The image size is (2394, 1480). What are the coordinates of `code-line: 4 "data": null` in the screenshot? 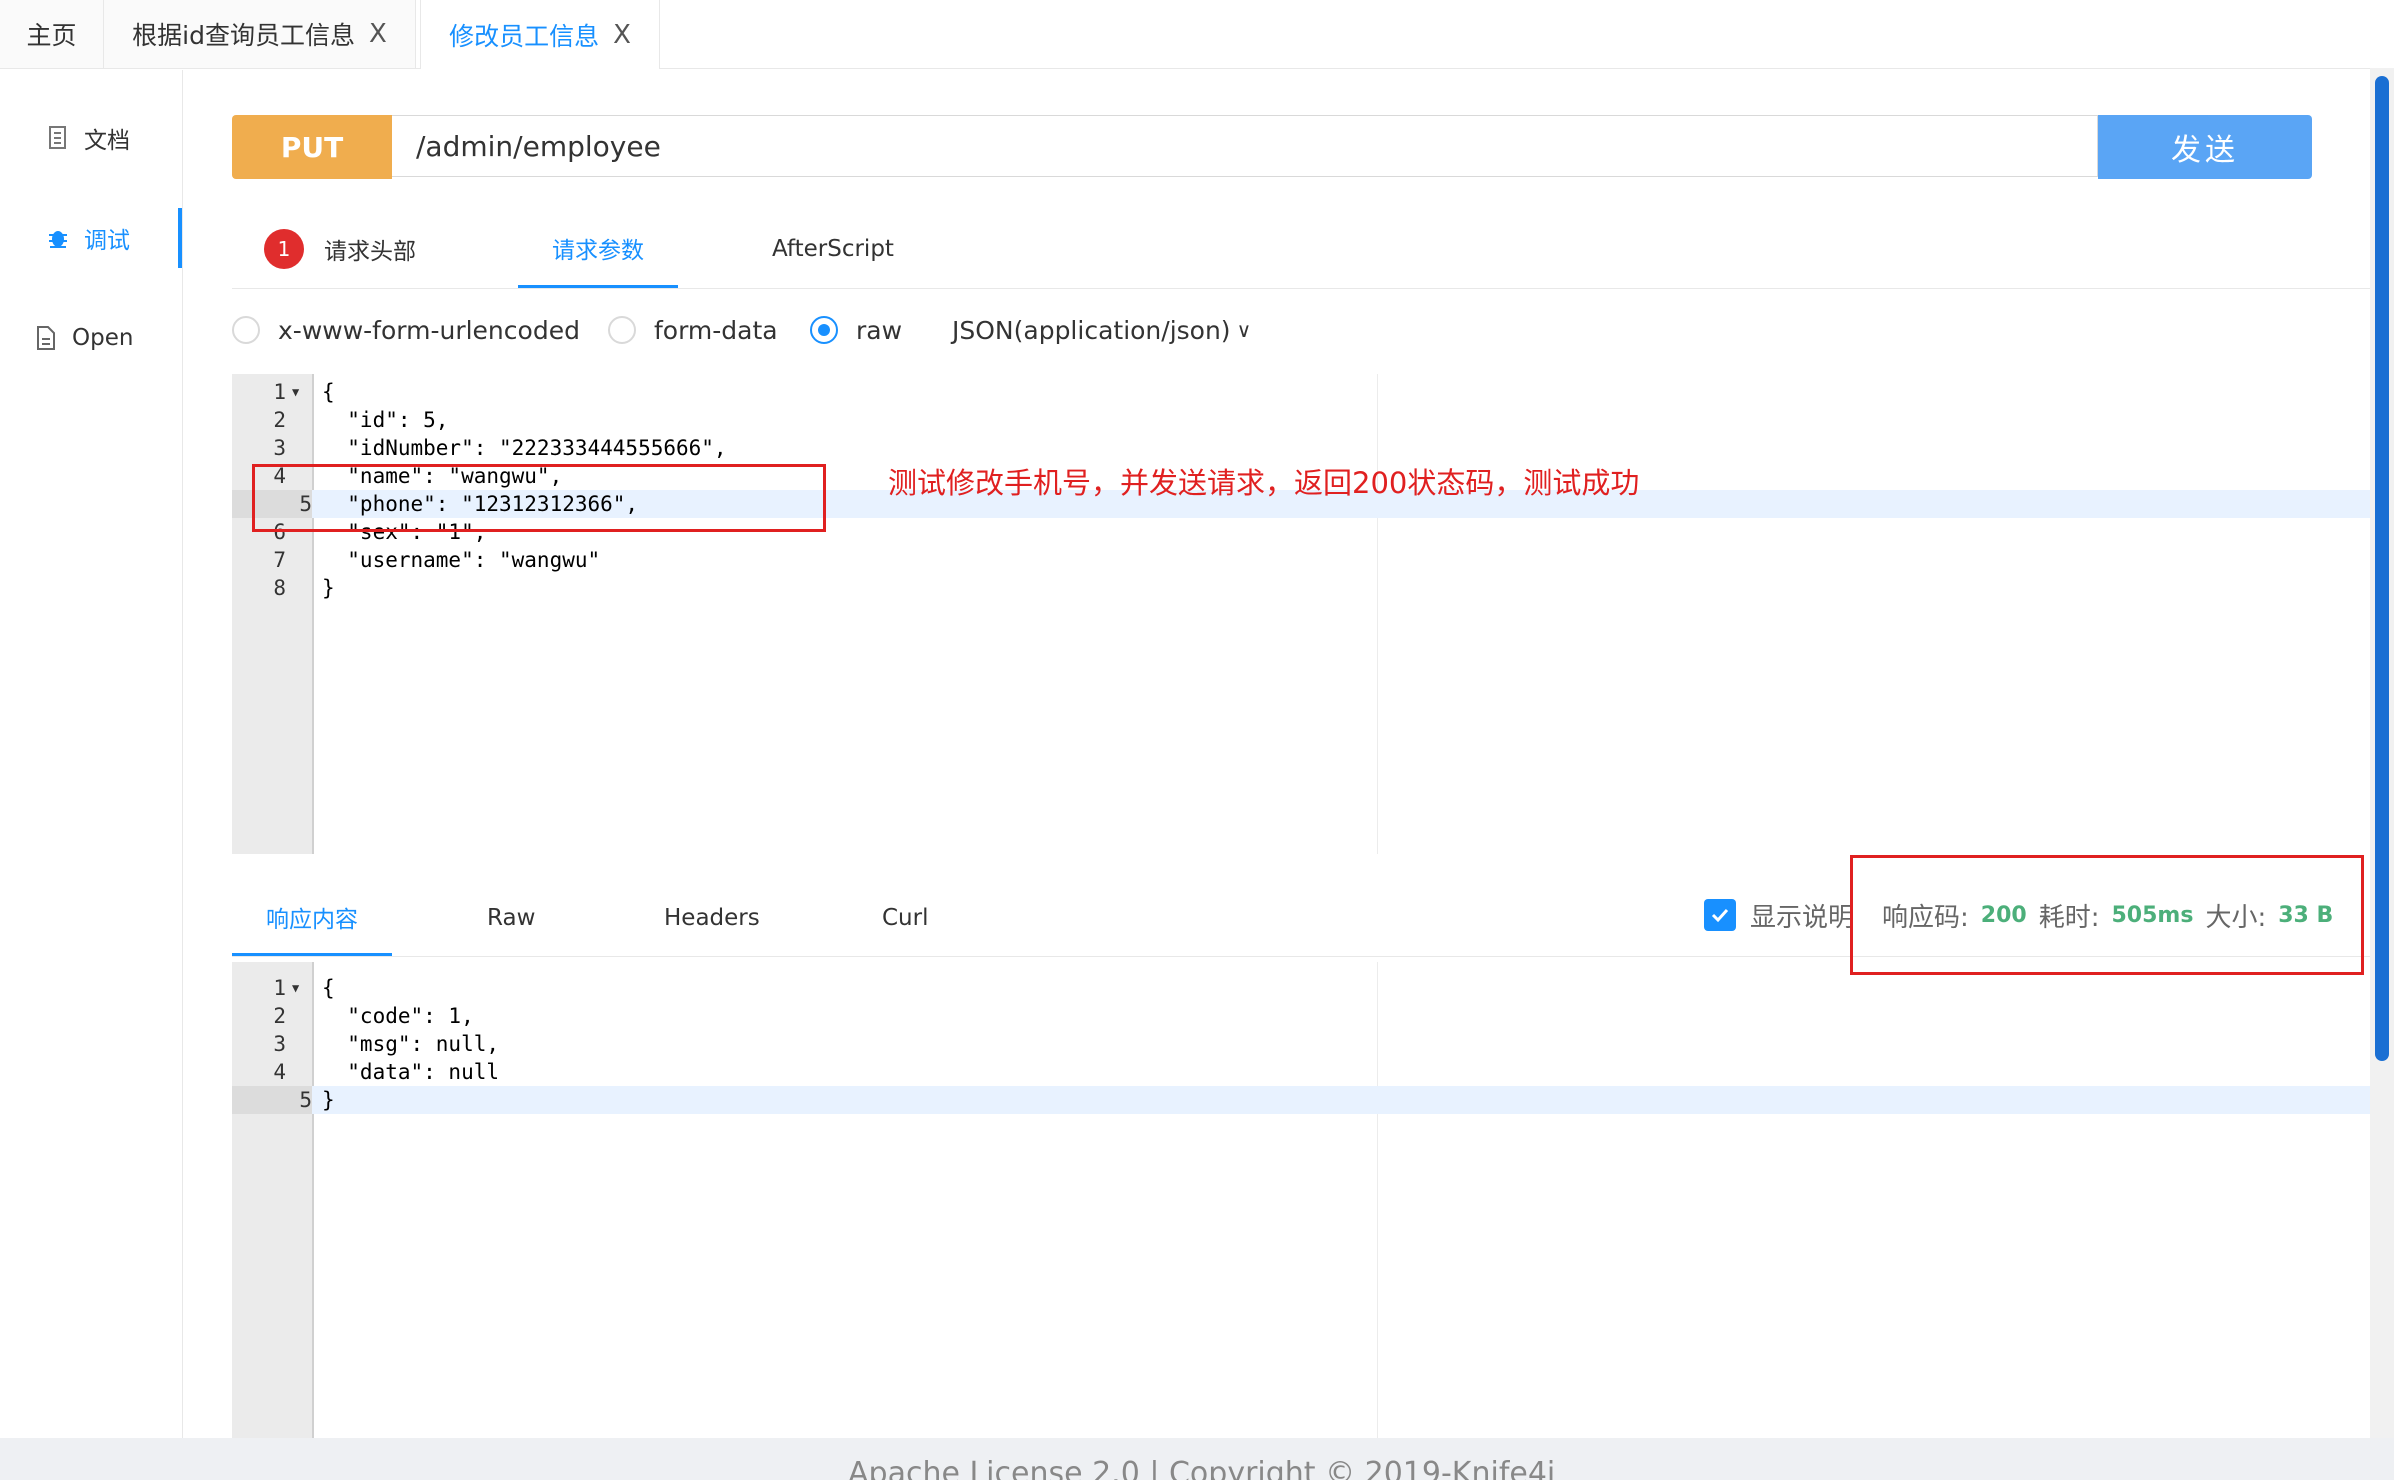 It's located at (386, 1072).